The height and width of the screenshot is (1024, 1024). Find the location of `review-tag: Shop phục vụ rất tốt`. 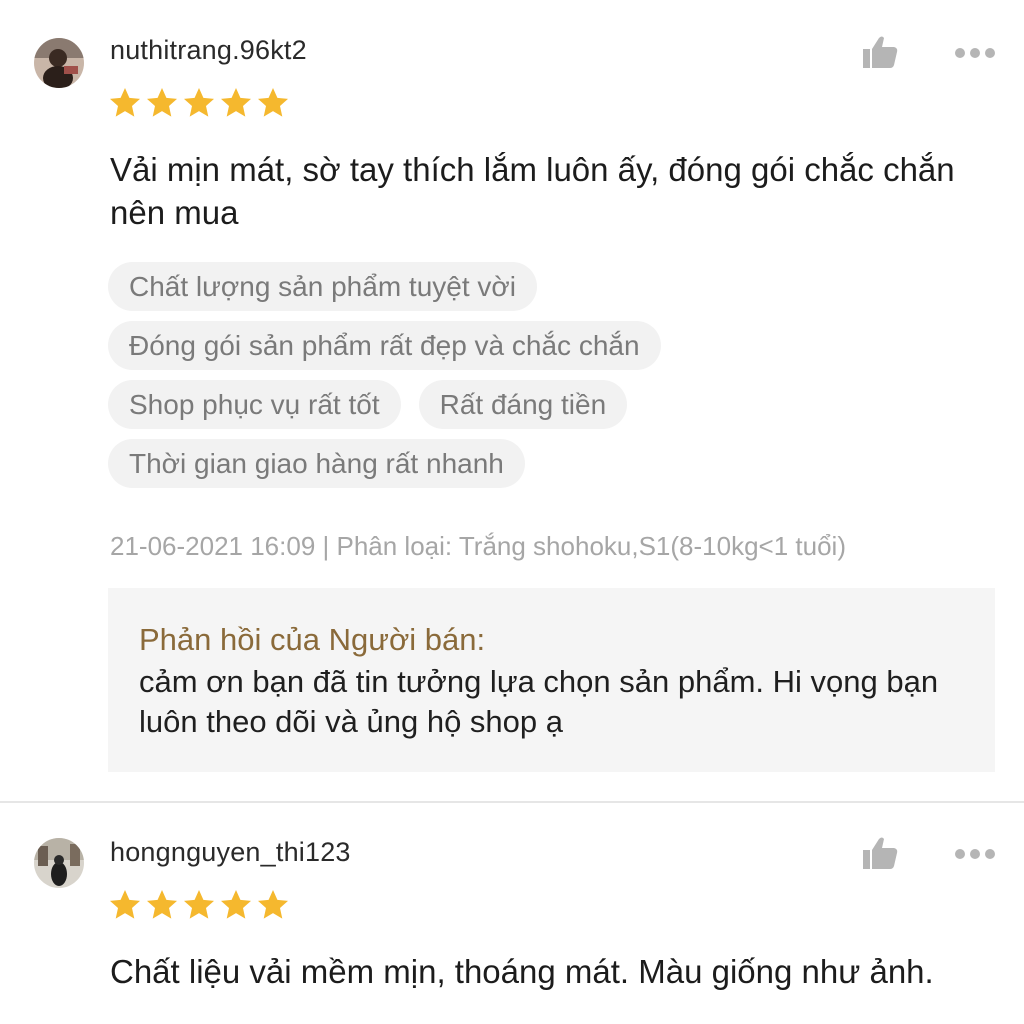

review-tag: Shop phục vụ rất tốt is located at coordinates (254, 404).